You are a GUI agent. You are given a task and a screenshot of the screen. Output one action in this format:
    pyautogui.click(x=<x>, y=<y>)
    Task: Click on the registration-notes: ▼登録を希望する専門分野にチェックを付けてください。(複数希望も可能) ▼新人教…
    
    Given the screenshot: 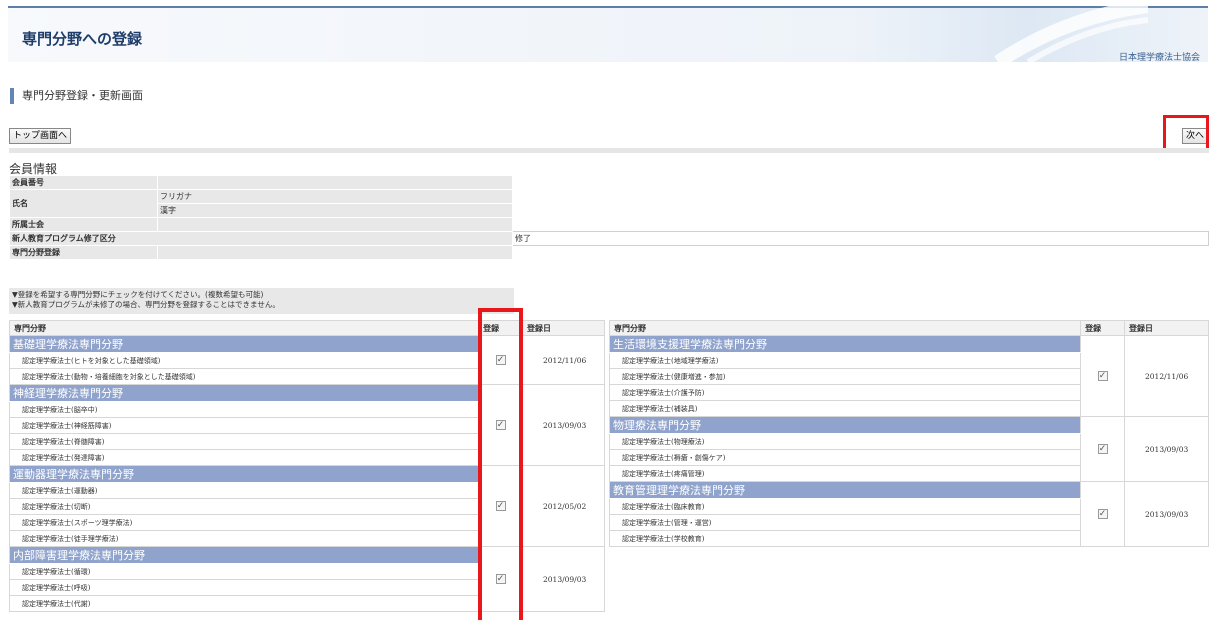 What is the action you would take?
    pyautogui.click(x=261, y=301)
    